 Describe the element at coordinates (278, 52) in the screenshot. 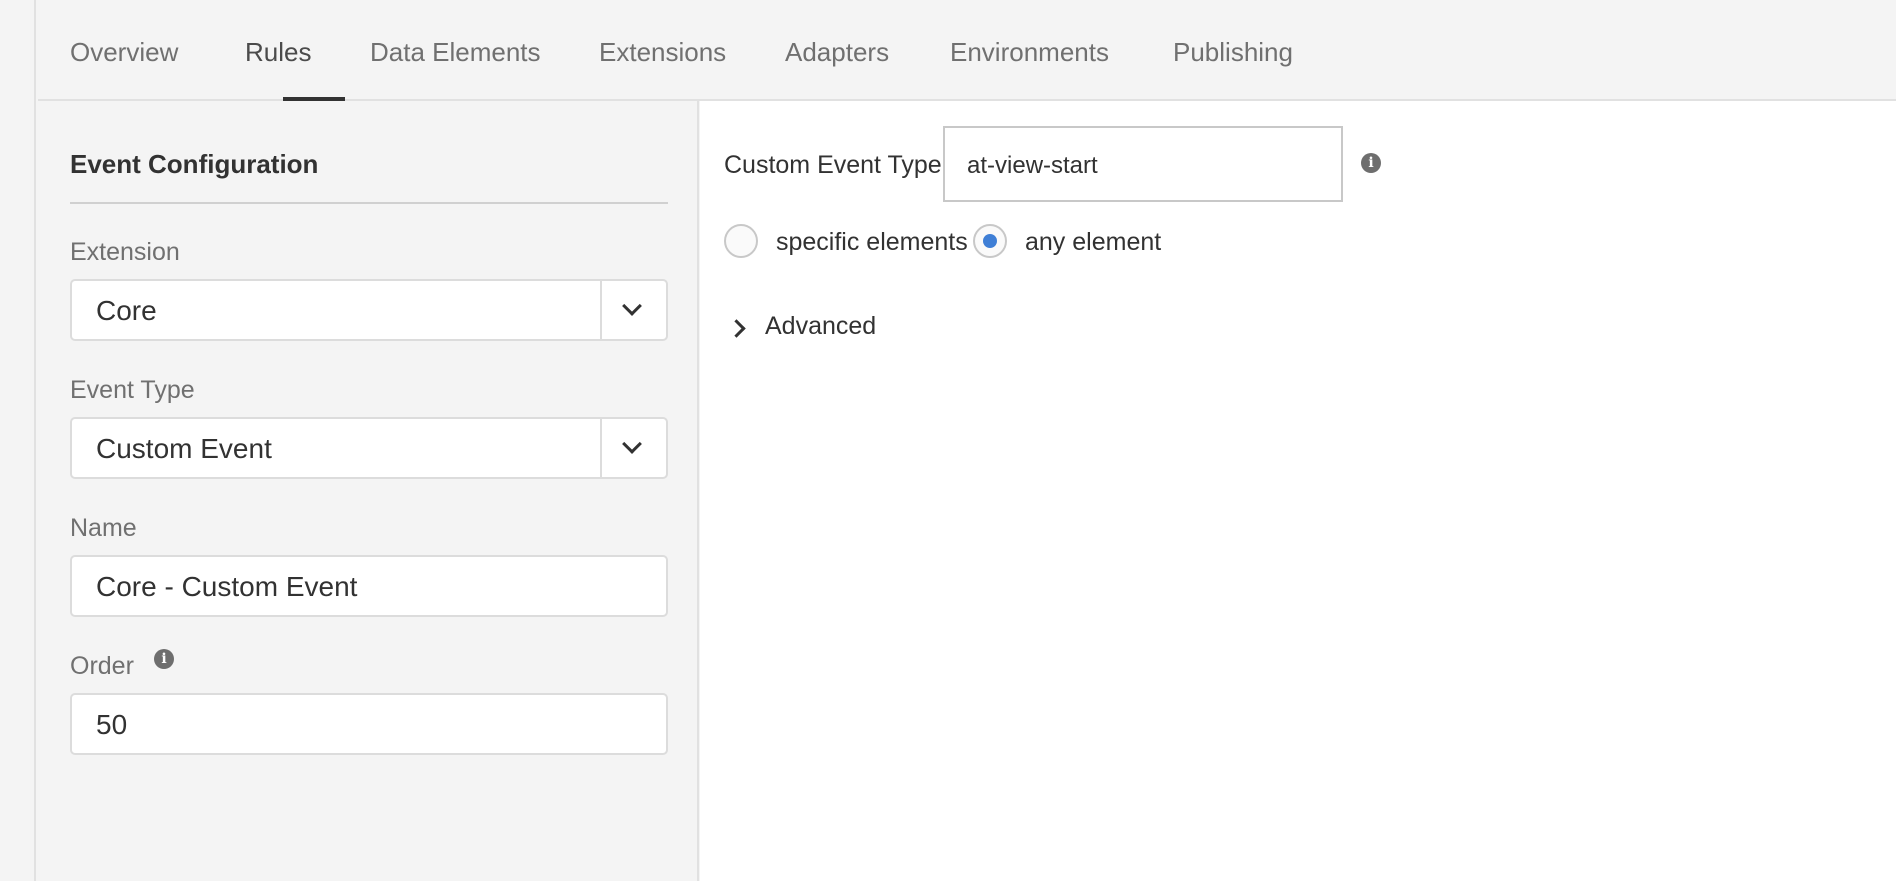

I see `tab-rules: Rules` at that location.